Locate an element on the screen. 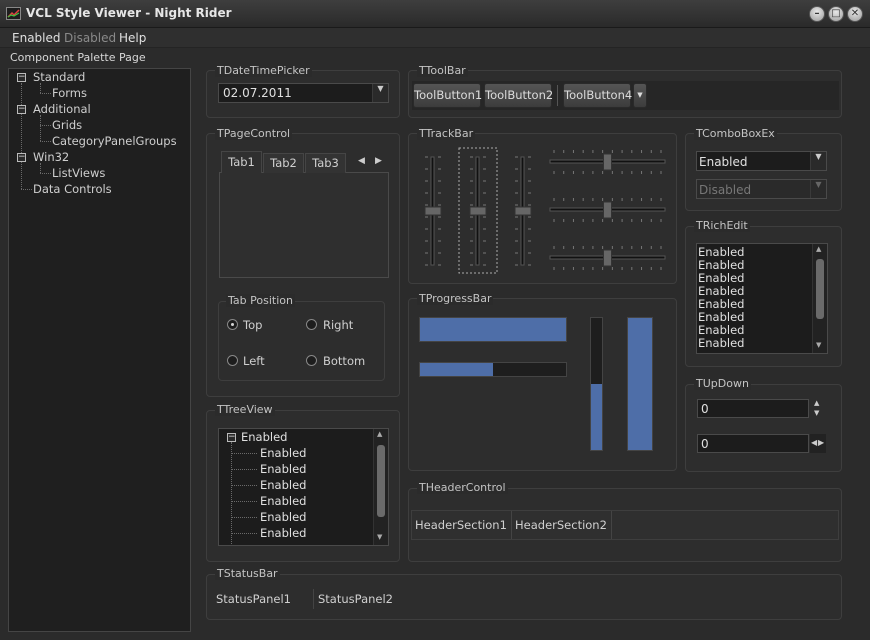 The width and height of the screenshot is (870, 640). status-bar: StatusPanel1 StatusPanel2 is located at coordinates (524, 599).